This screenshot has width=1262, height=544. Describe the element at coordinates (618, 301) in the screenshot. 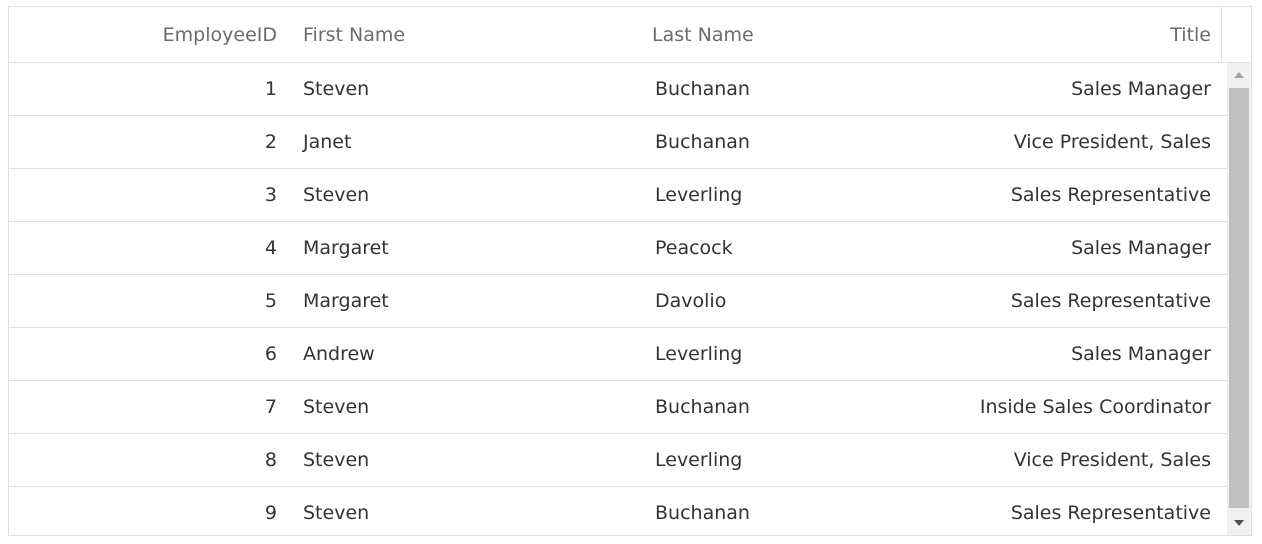

I see `table-row: 5 Margaret Davolio Sales Representative` at that location.